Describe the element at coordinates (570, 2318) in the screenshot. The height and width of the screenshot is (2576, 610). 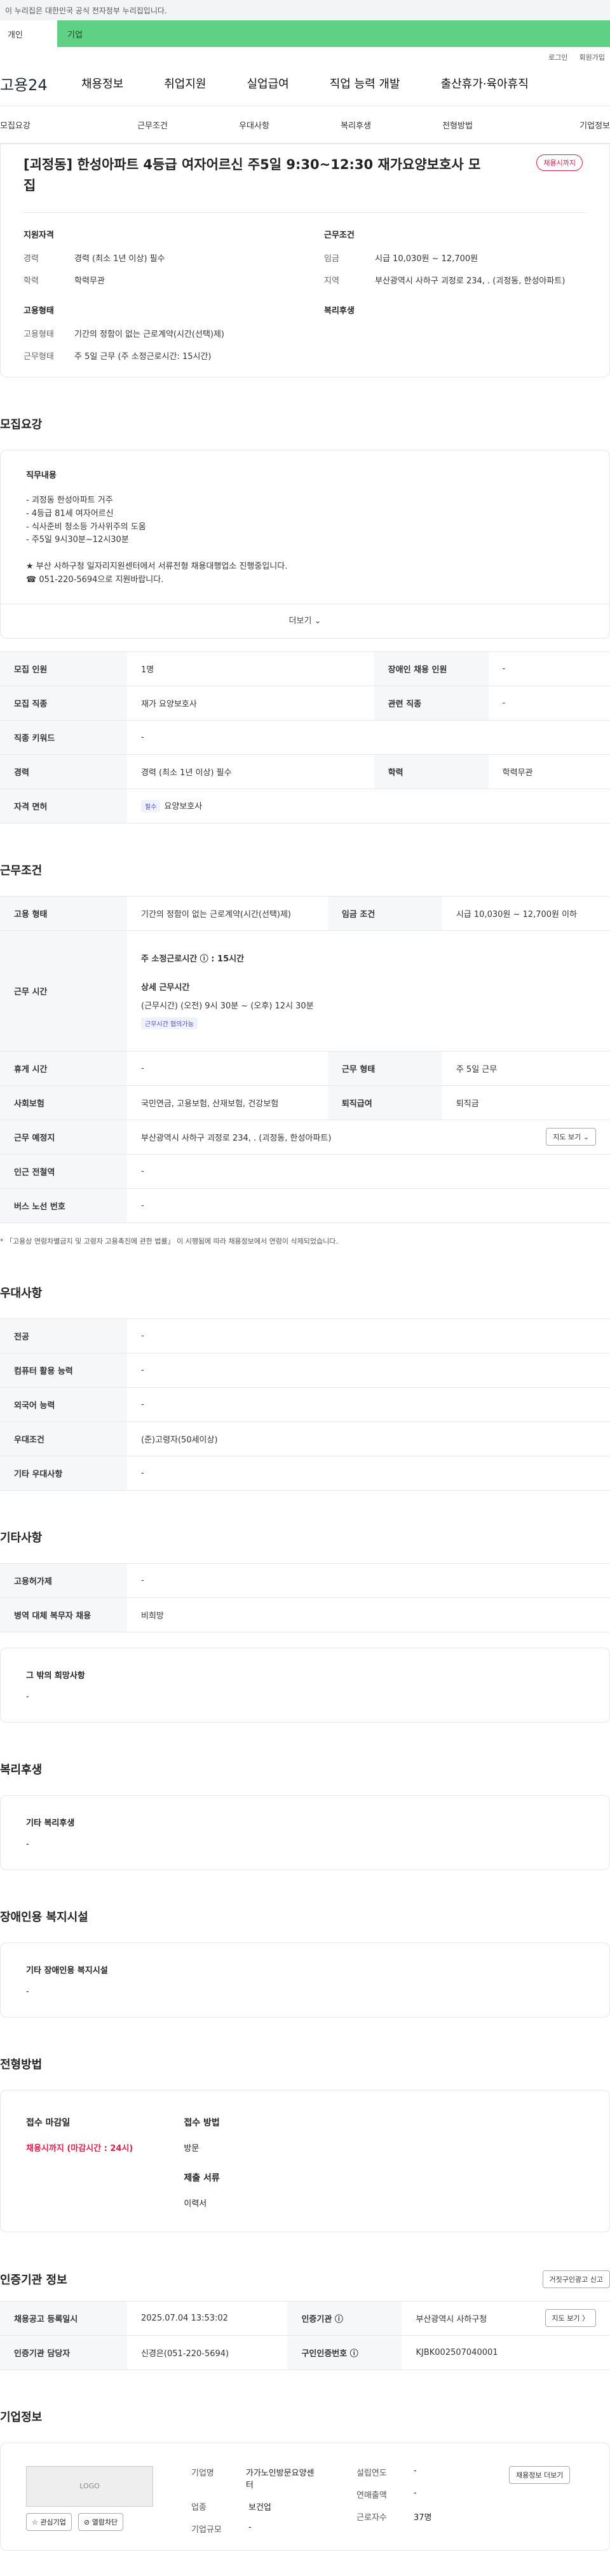
I see `org-map-button: 지도 보기 〉` at that location.